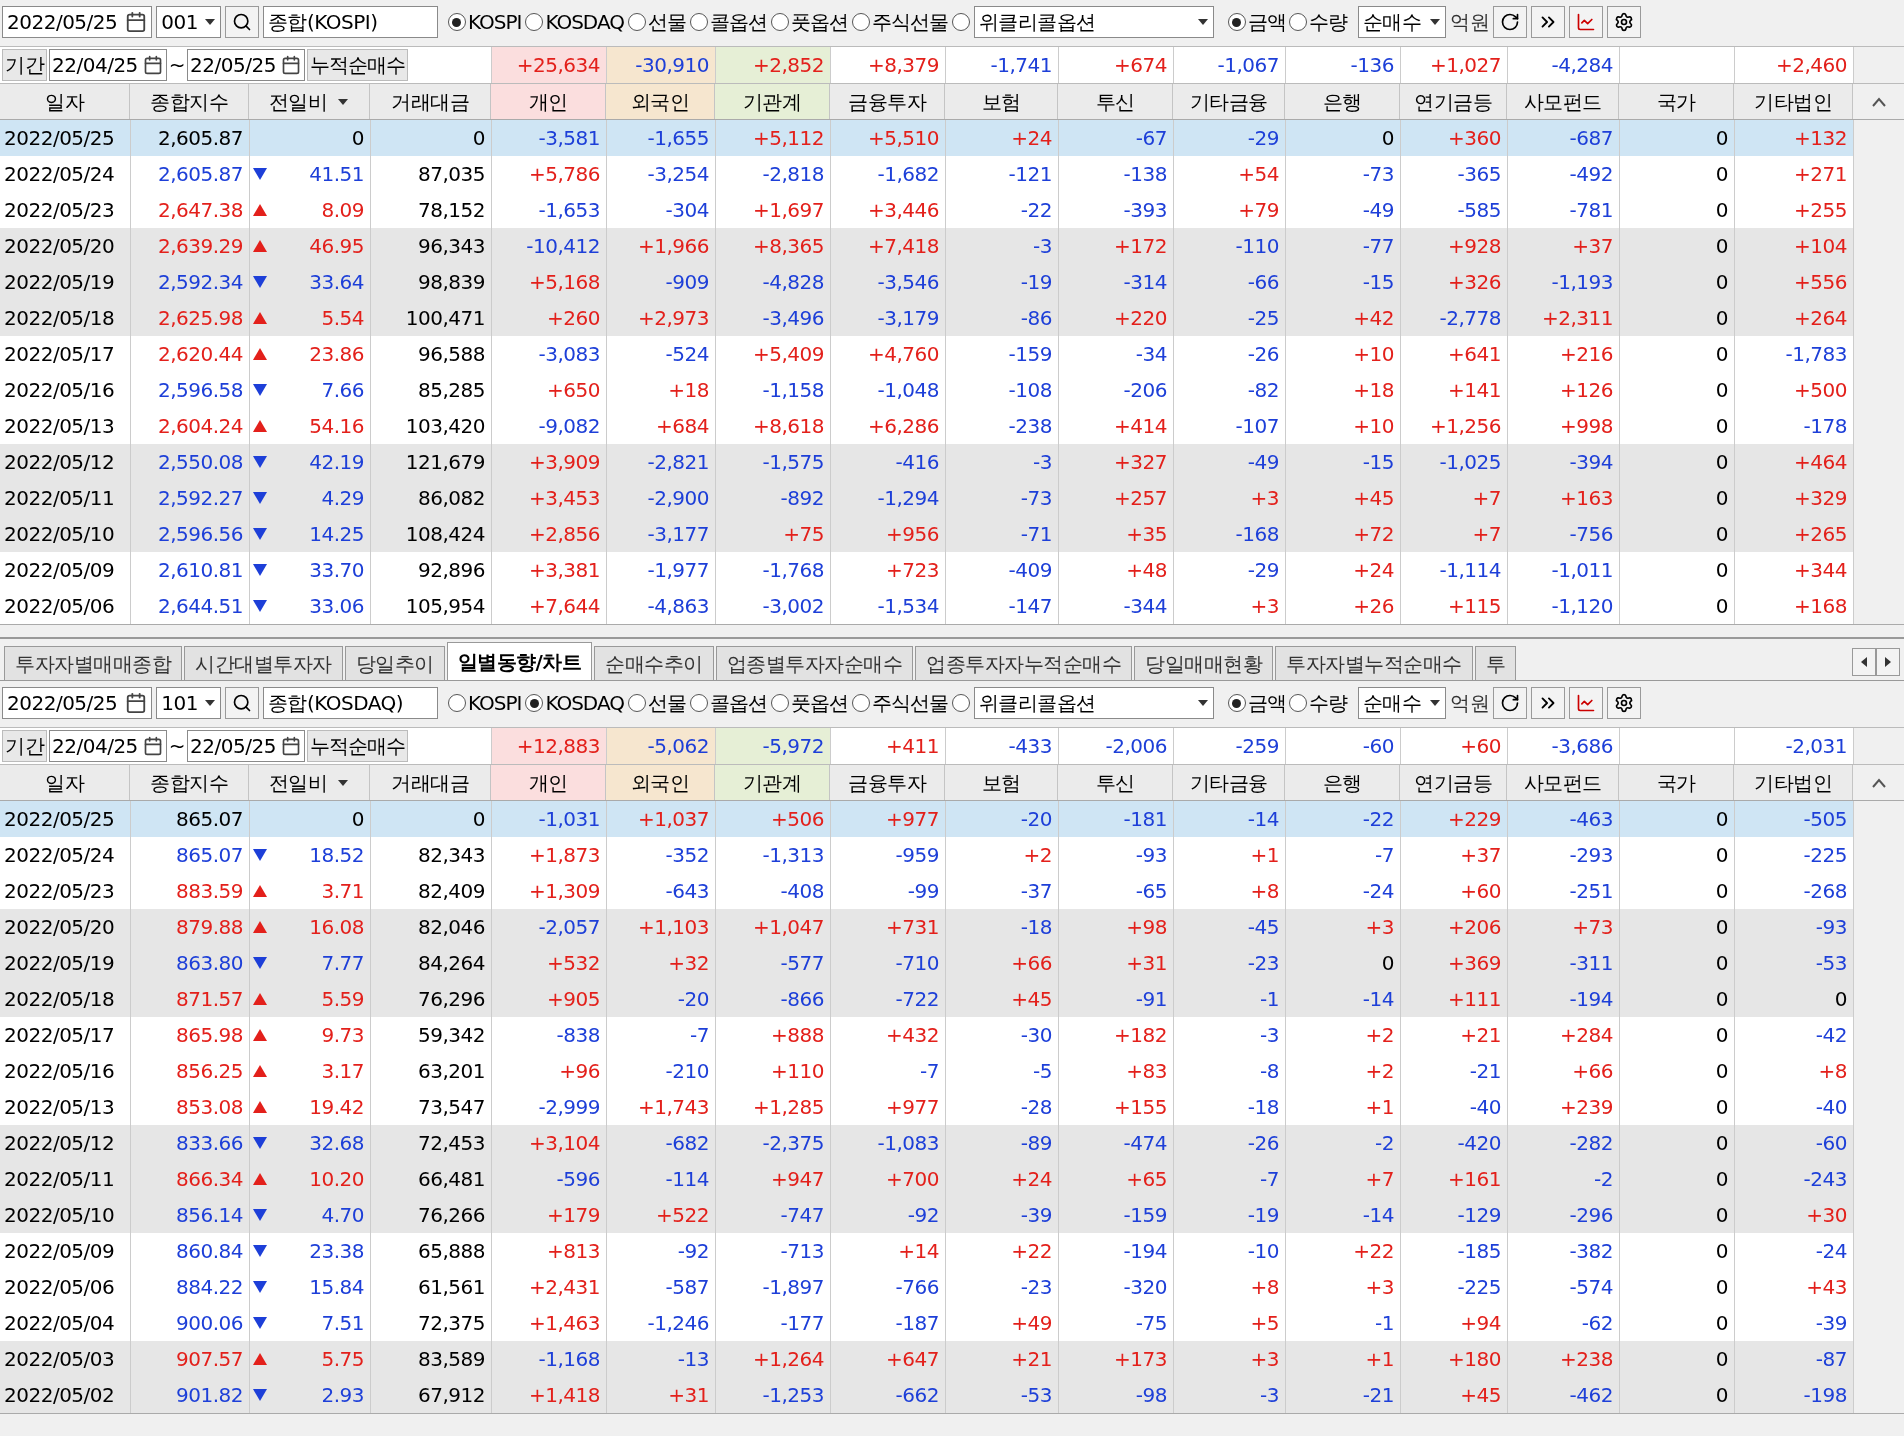  I want to click on tab-scroll-left-button, so click(1864, 662).